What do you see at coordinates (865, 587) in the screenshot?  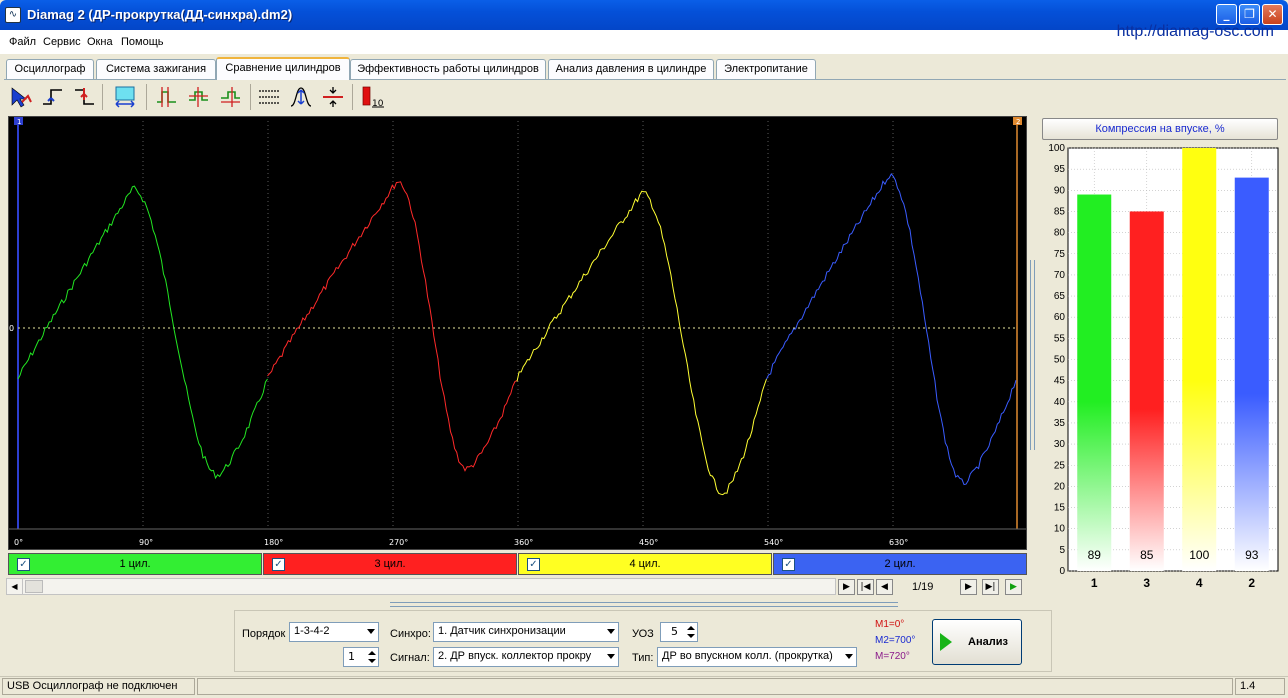 I see `nav-first-icon: |◀` at bounding box center [865, 587].